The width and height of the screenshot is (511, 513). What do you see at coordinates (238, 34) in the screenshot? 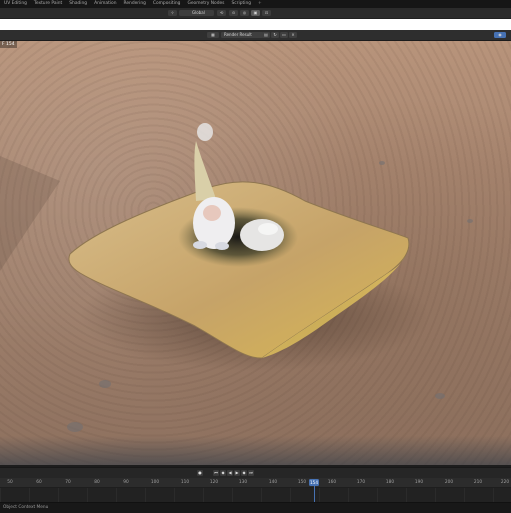
I see `image-name-label: Render Result` at bounding box center [238, 34].